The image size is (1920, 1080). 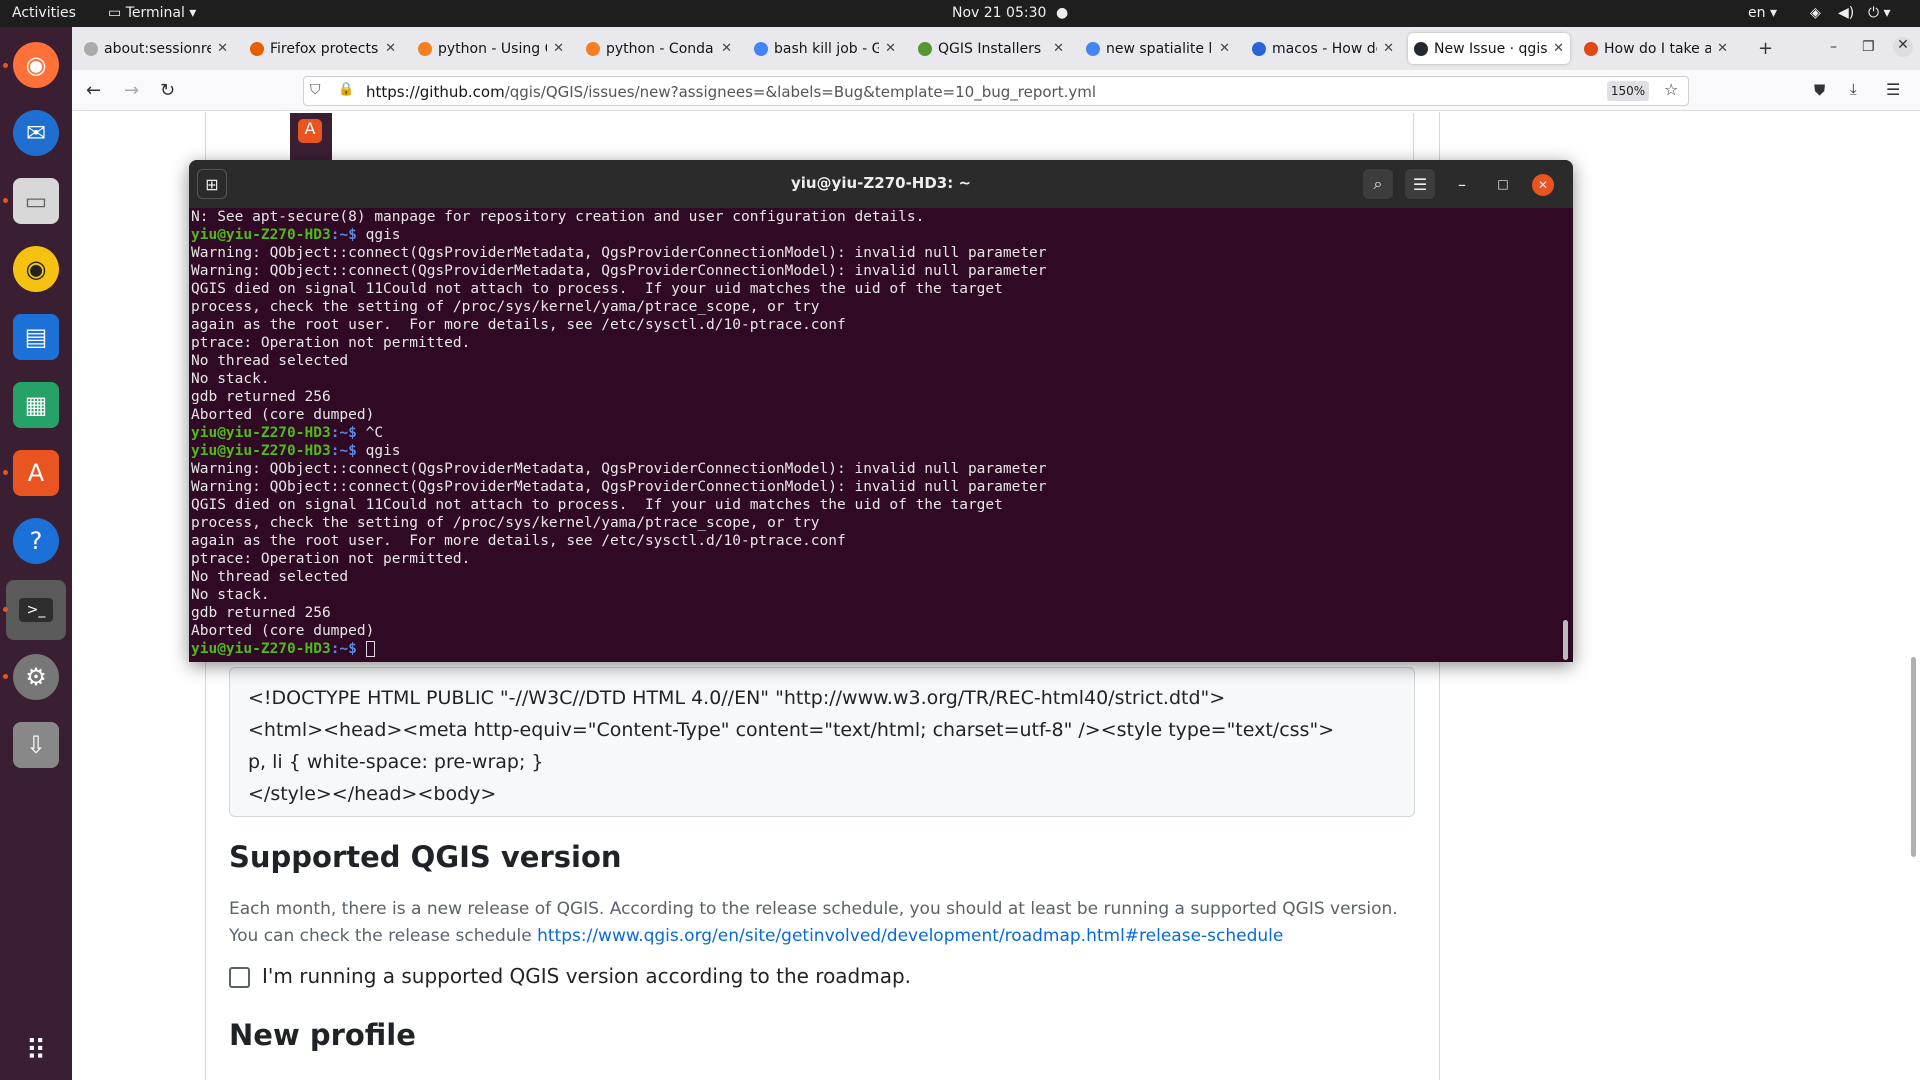 I want to click on activities-button: Activities, so click(x=44, y=13).